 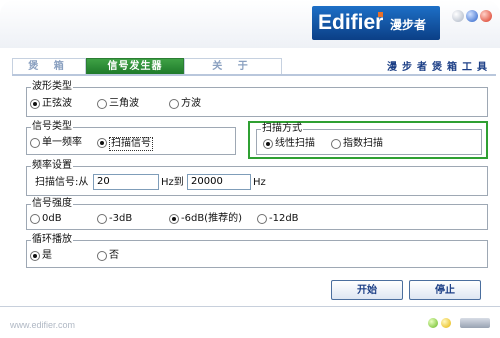 I want to click on signal-type-legend: 信号类型, so click(x=52, y=127).